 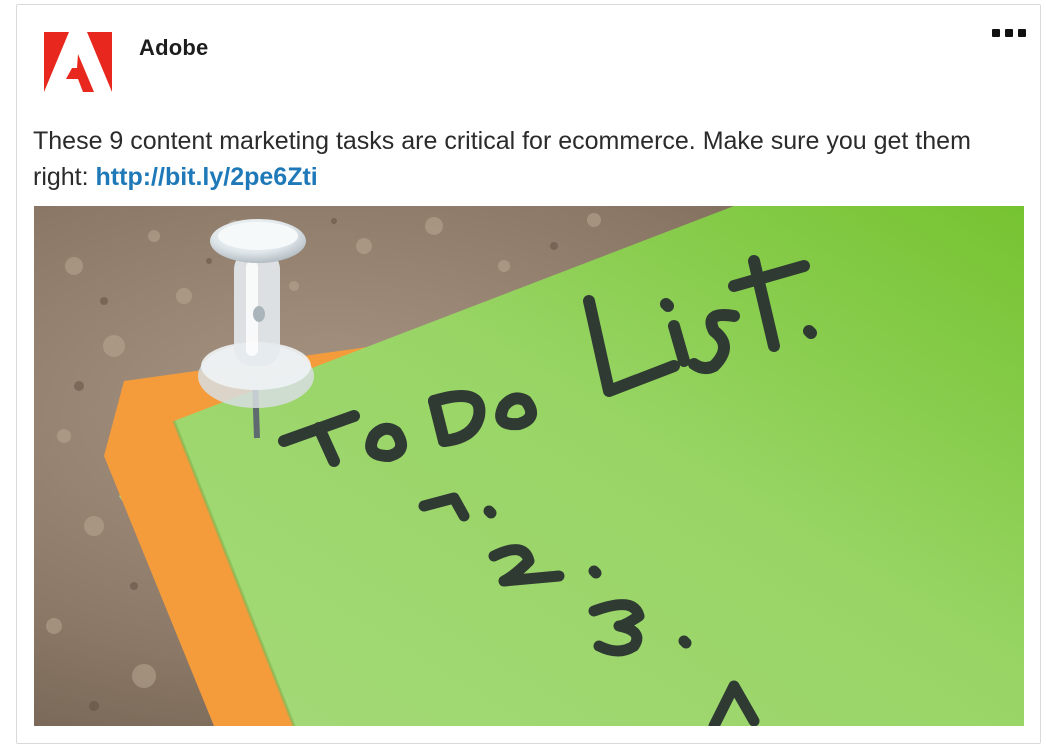 I want to click on adobe-logo-icon, so click(x=78, y=62).